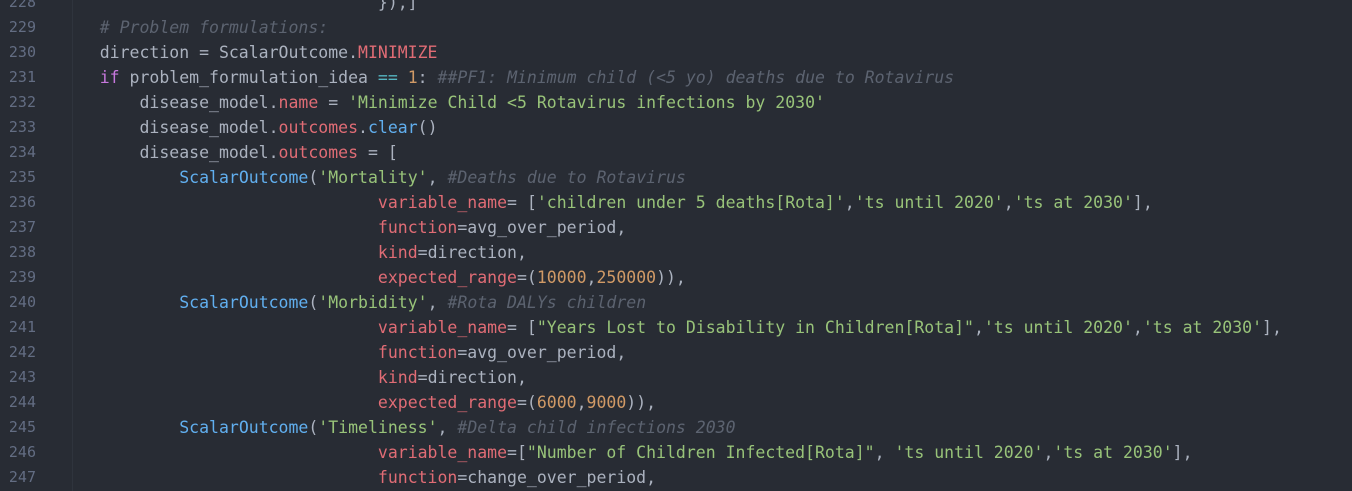 This screenshot has width=1352, height=491. Describe the element at coordinates (557, 477) in the screenshot. I see `code-token: =change_over_period,` at that location.